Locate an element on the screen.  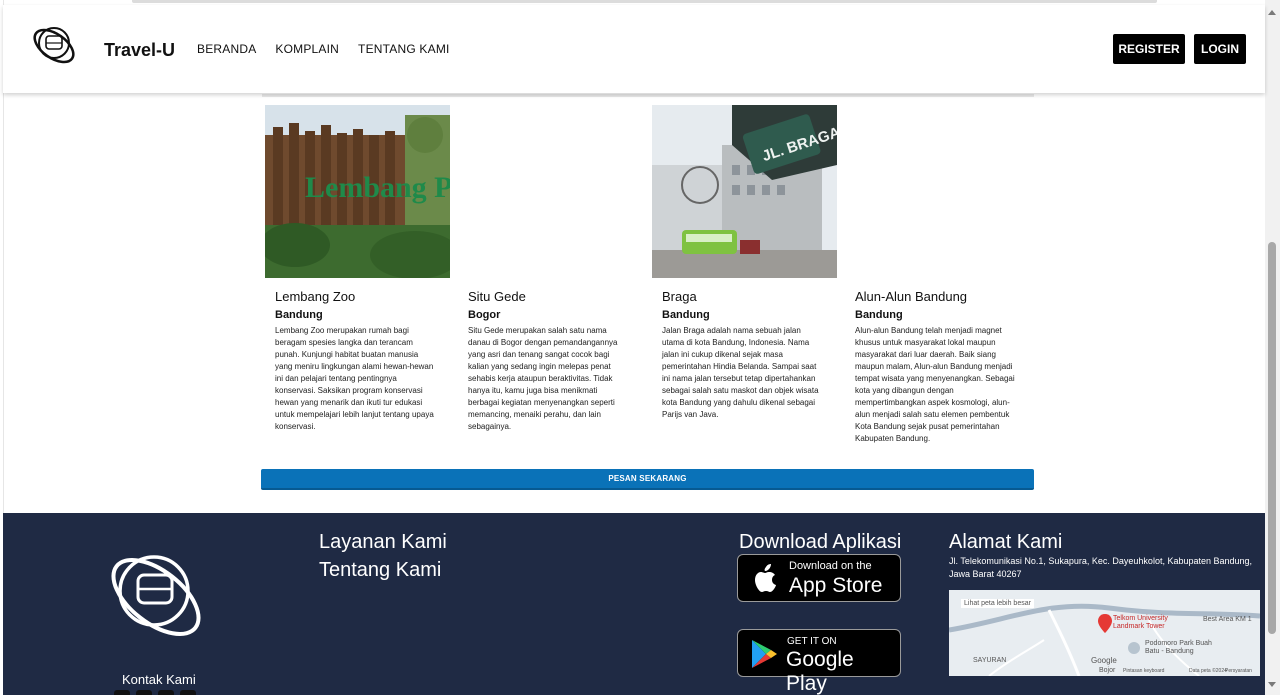
app-store-big: App Store is located at coordinates (836, 585).